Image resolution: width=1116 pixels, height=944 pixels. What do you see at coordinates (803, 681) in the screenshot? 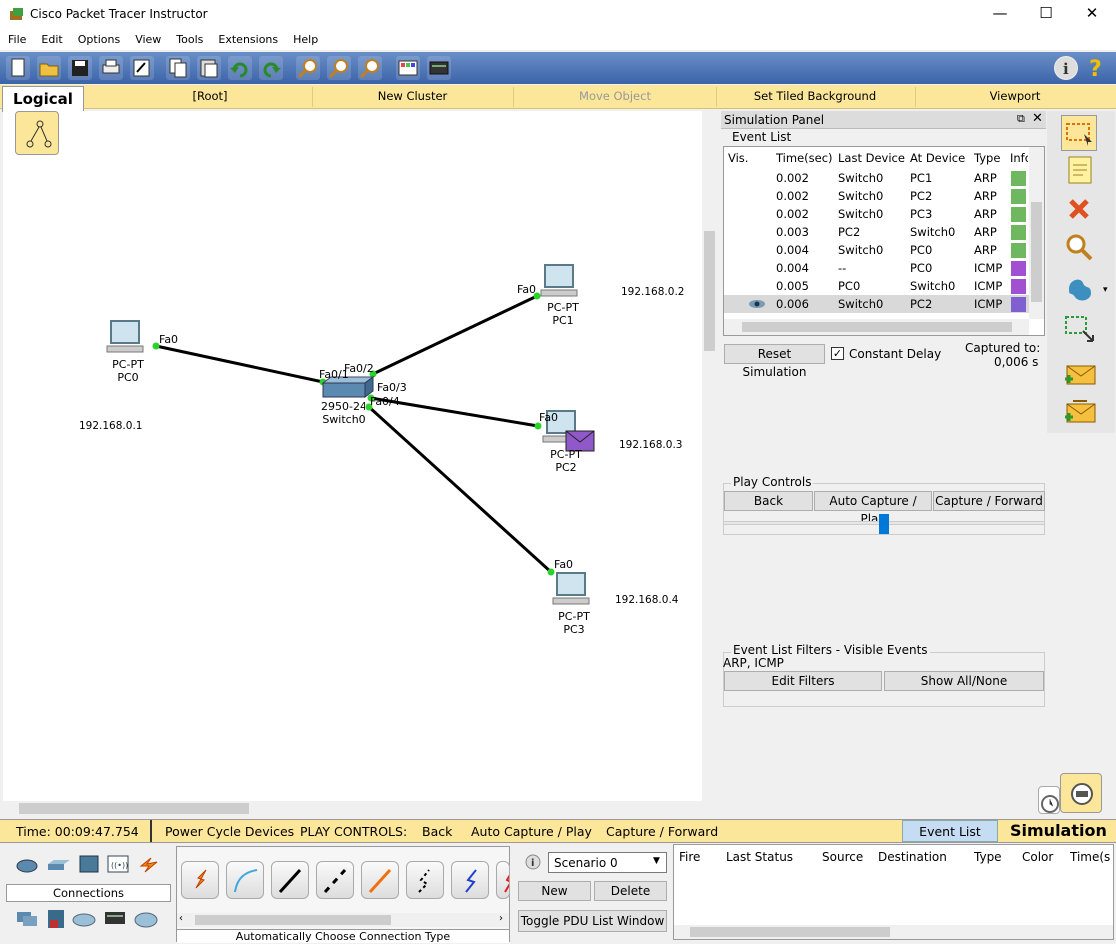
I see `edit-filters-button: Edit Filters` at bounding box center [803, 681].